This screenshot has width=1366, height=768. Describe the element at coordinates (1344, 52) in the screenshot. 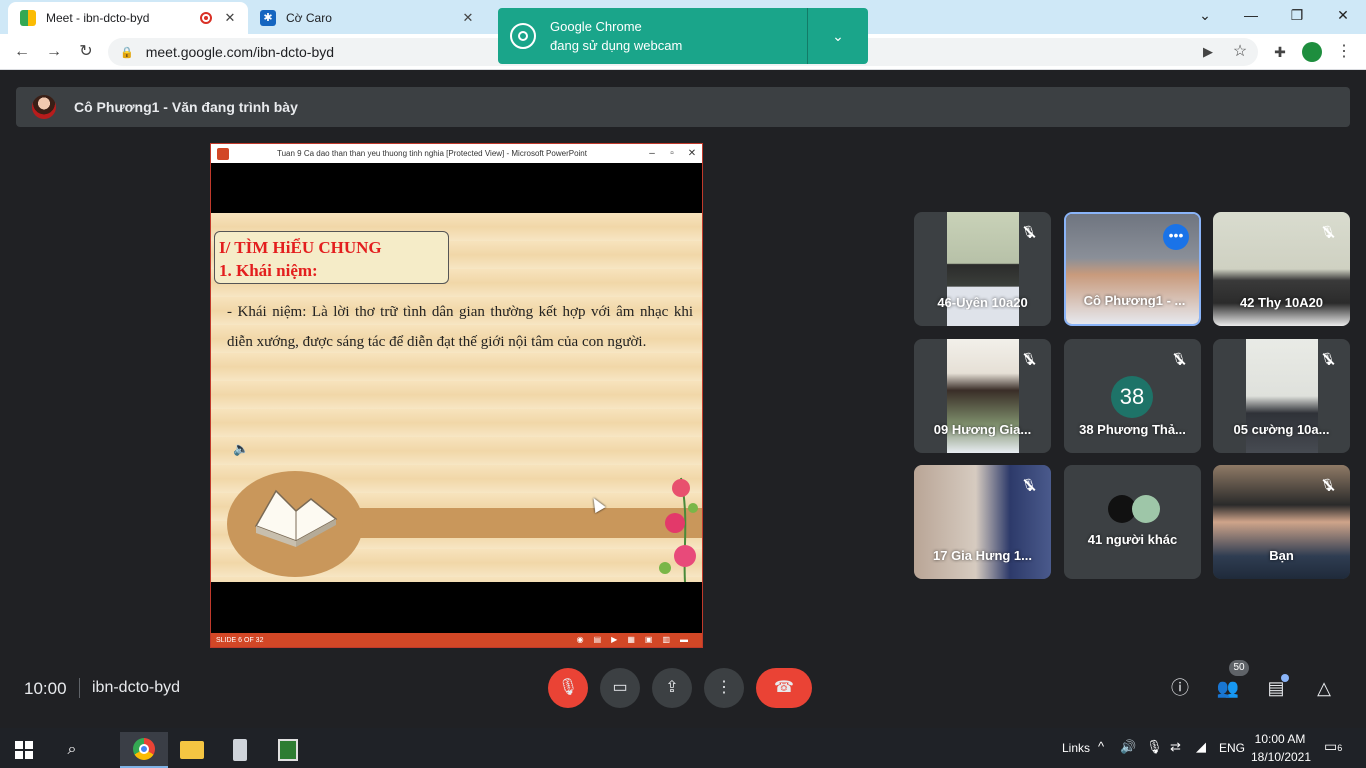

I see `menu-icon: ⋮` at that location.